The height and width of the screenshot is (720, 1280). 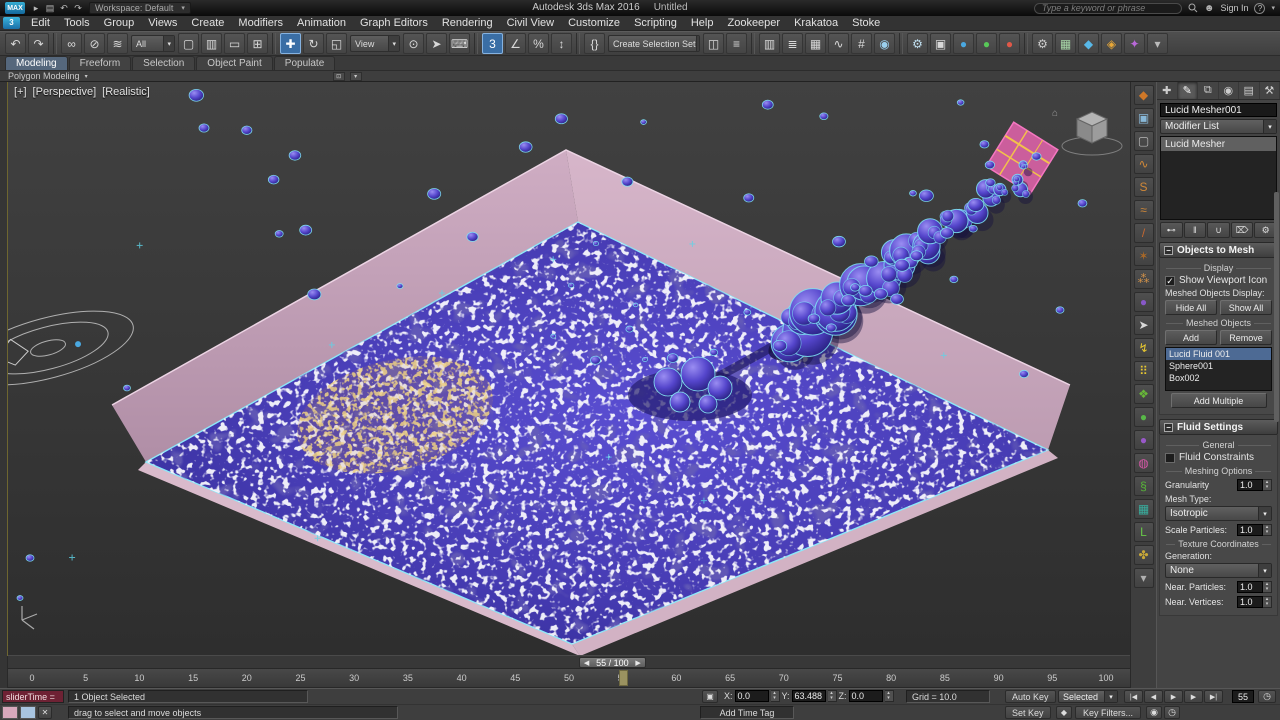 I want to click on menu-krakatoa: Krakatoa, so click(x=816, y=23).